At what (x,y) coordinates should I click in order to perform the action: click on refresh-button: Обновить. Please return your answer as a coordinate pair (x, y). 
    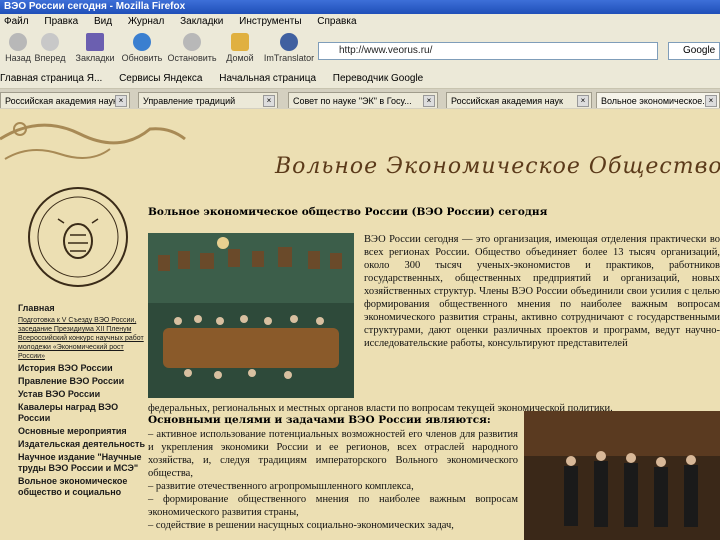
    Looking at the image, I should click on (142, 48).